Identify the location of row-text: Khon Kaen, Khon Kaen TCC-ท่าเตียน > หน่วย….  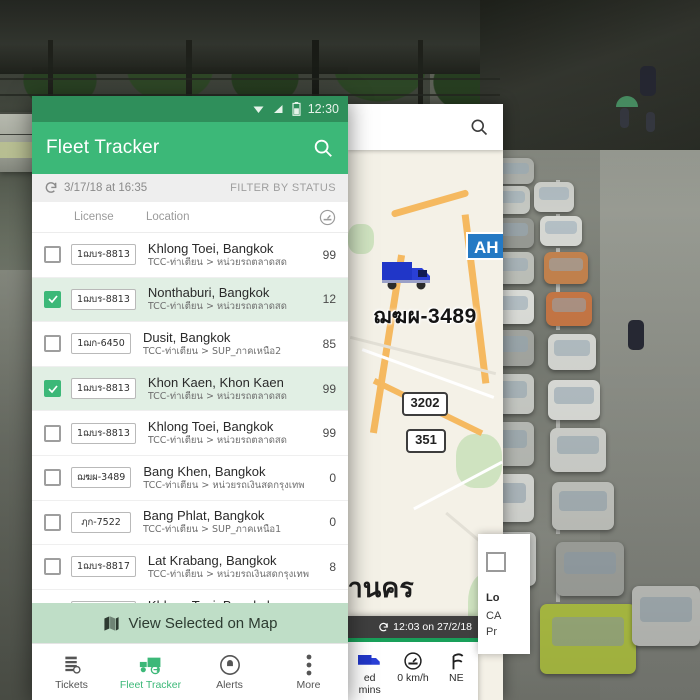
(231, 389).